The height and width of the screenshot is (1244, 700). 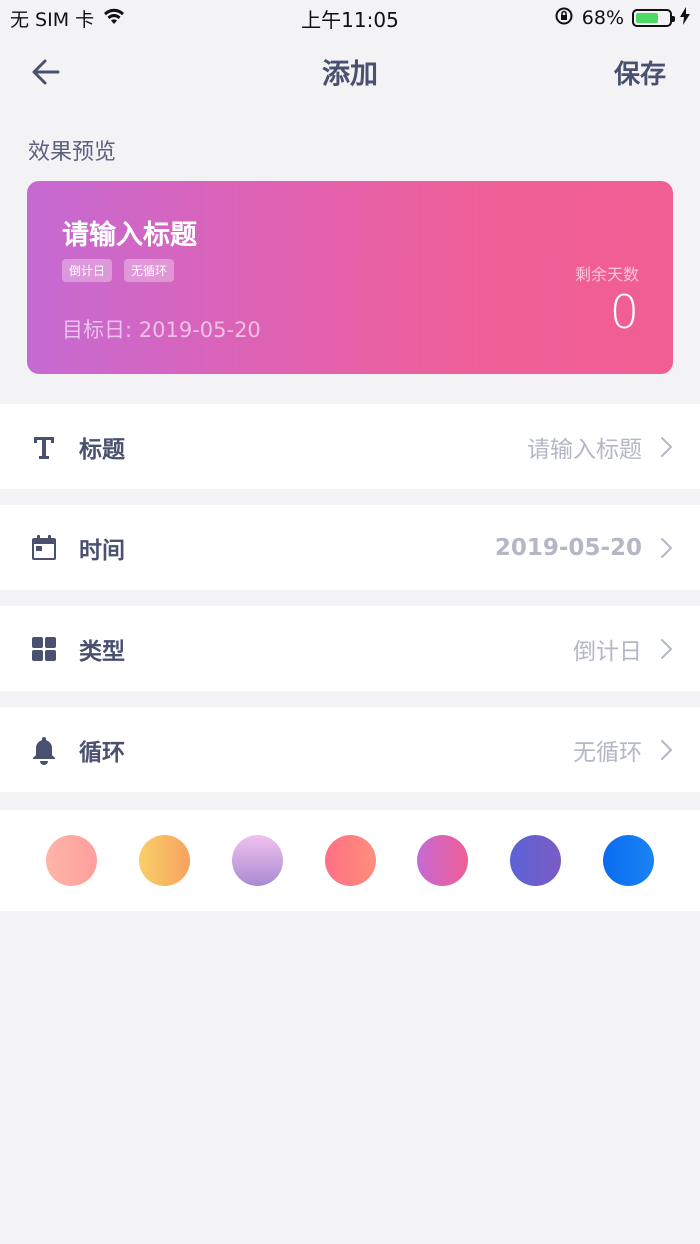 I want to click on title-row: 标题 请输入标题, so click(x=350, y=446).